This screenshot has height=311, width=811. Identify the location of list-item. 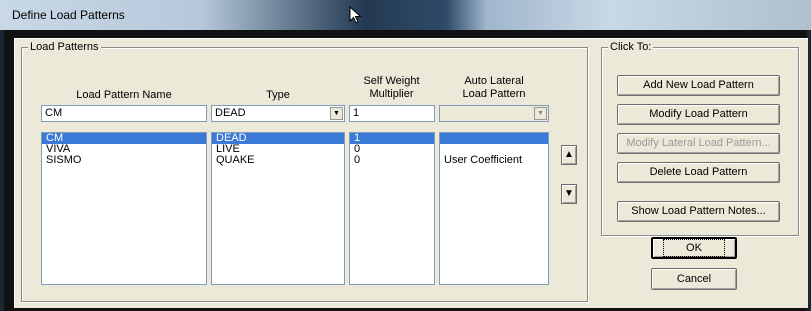
(494, 138).